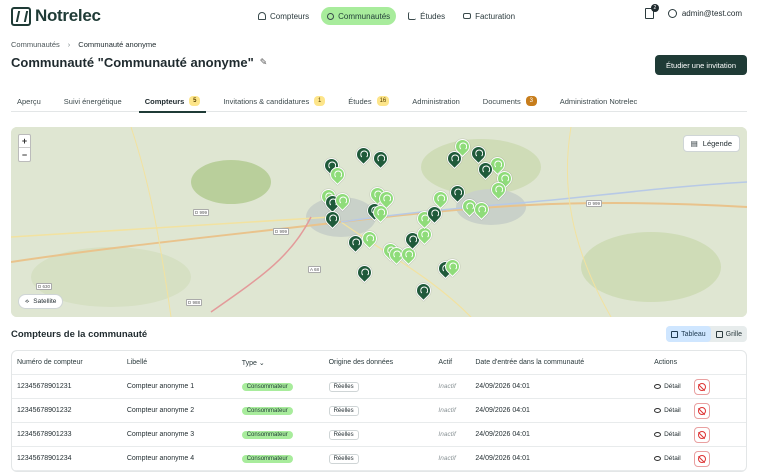 This screenshot has width=760, height=475. I want to click on meters-section-title: Compteurs de la communauté, so click(79, 334).